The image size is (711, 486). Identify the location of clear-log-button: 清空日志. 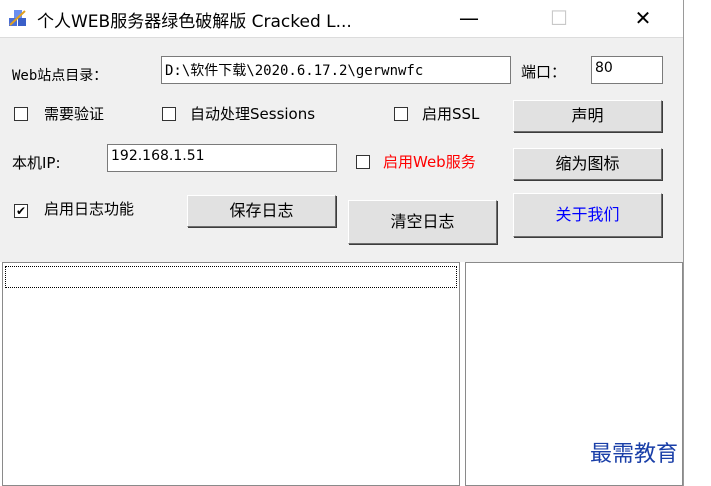
(422, 222).